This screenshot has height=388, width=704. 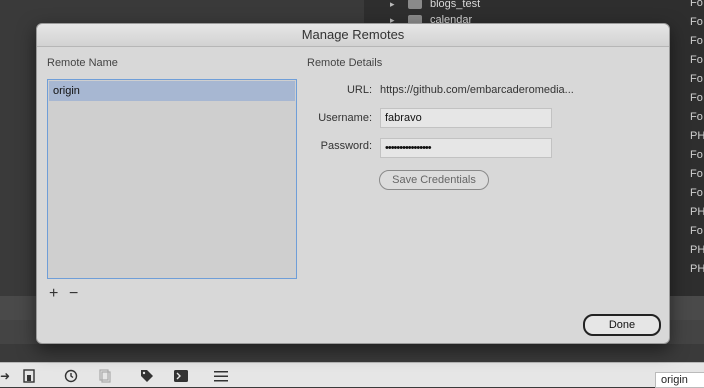 What do you see at coordinates (181, 376) in the screenshot?
I see `terminal-icon` at bounding box center [181, 376].